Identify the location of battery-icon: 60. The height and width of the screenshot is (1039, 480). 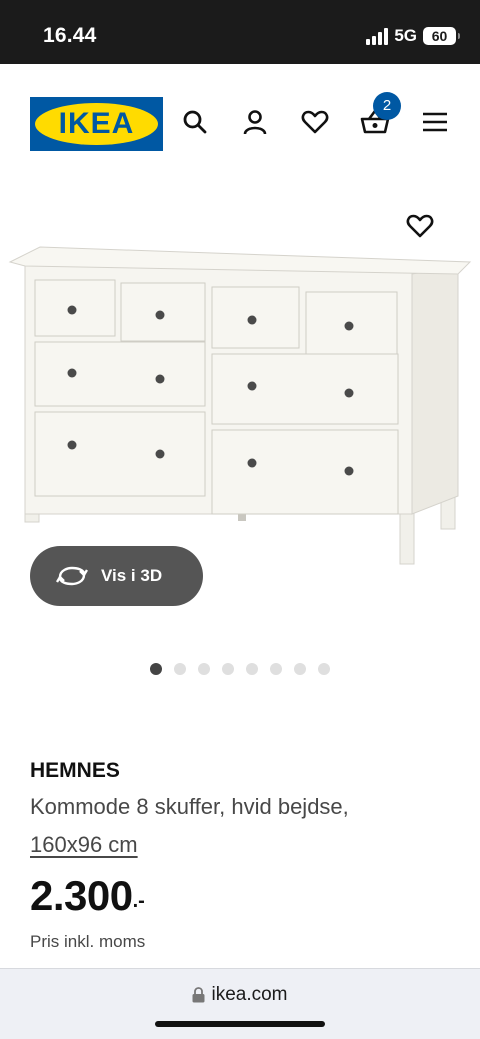
(441, 36).